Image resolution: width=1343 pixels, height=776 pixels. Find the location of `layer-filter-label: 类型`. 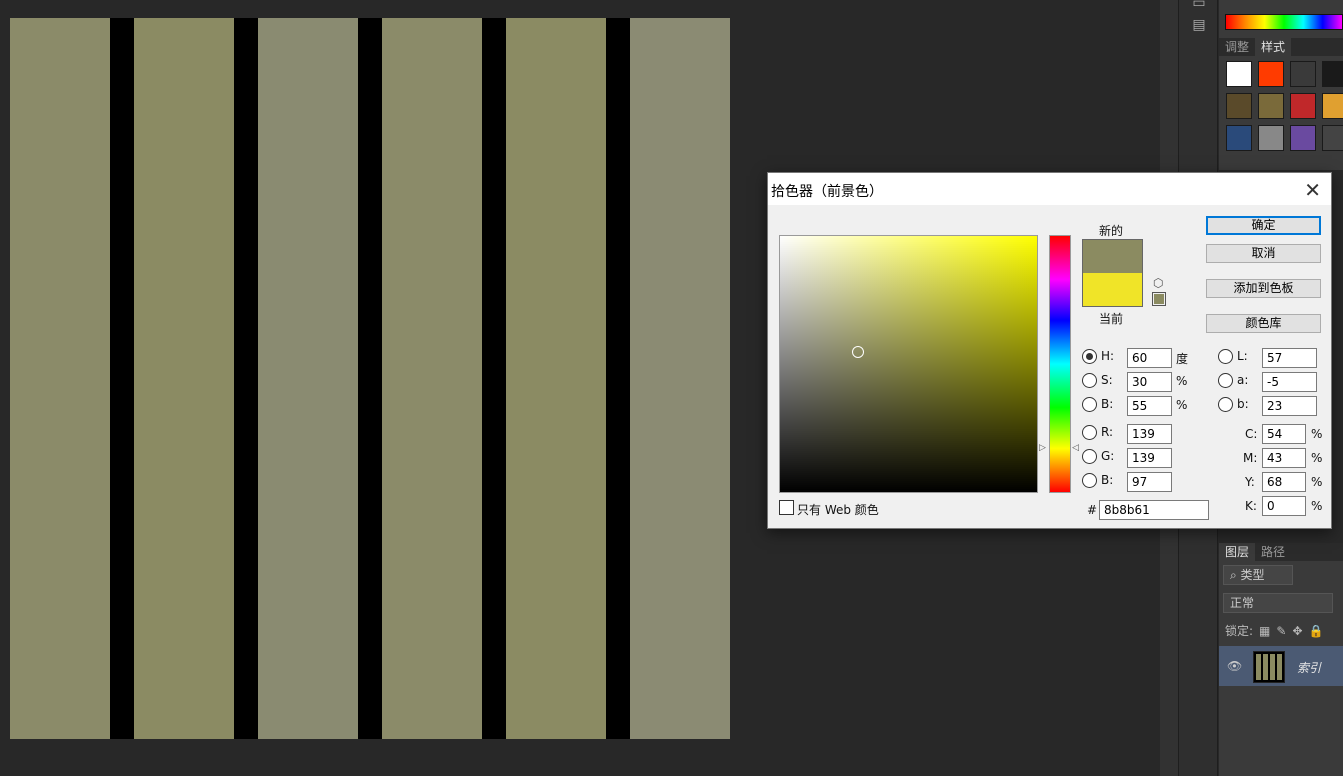

layer-filter-label: 类型 is located at coordinates (1252, 575).